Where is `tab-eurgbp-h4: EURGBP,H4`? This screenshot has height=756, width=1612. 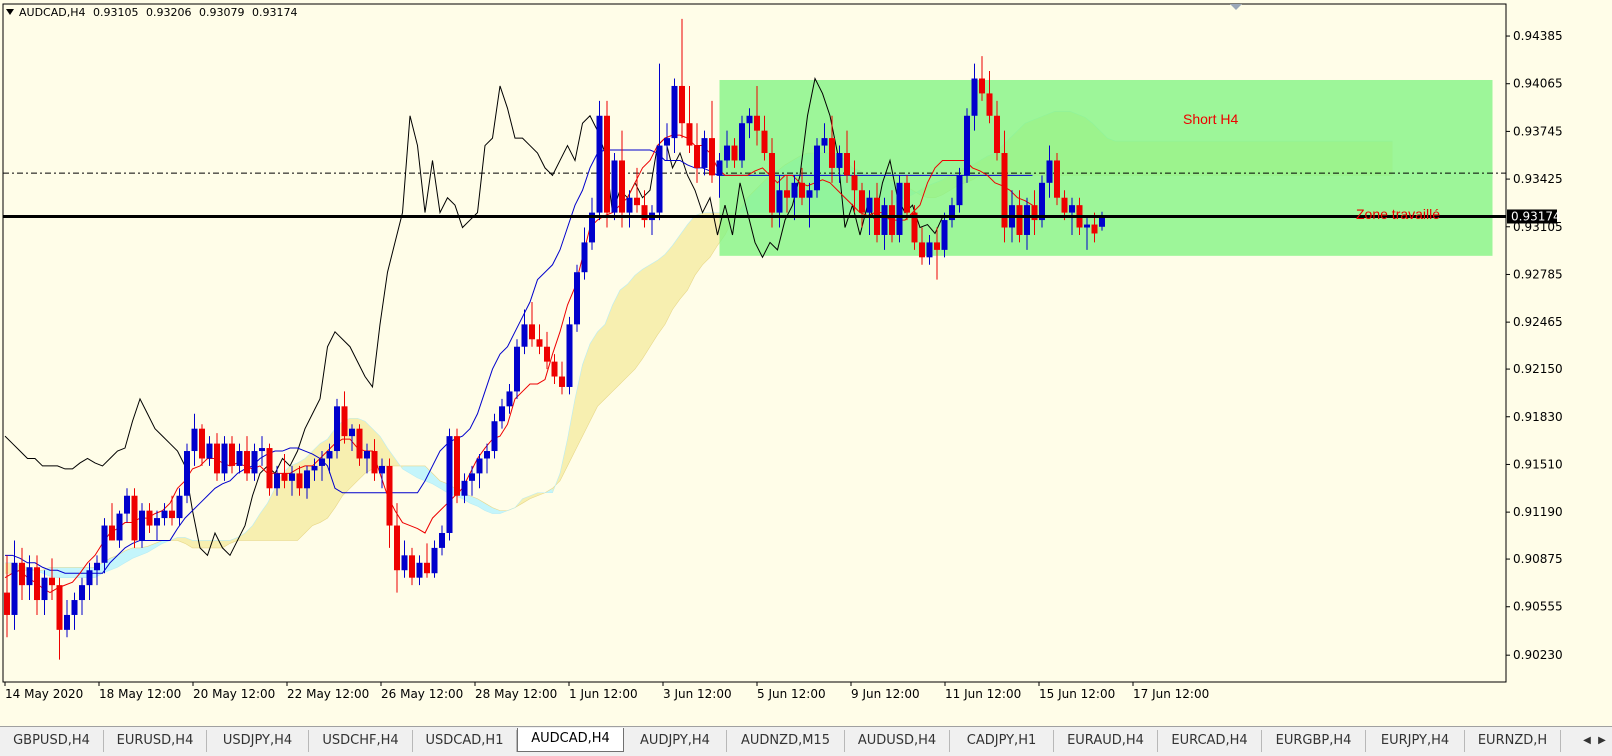
tab-eurgbp-h4: EURGBP,H4 is located at coordinates (1314, 741).